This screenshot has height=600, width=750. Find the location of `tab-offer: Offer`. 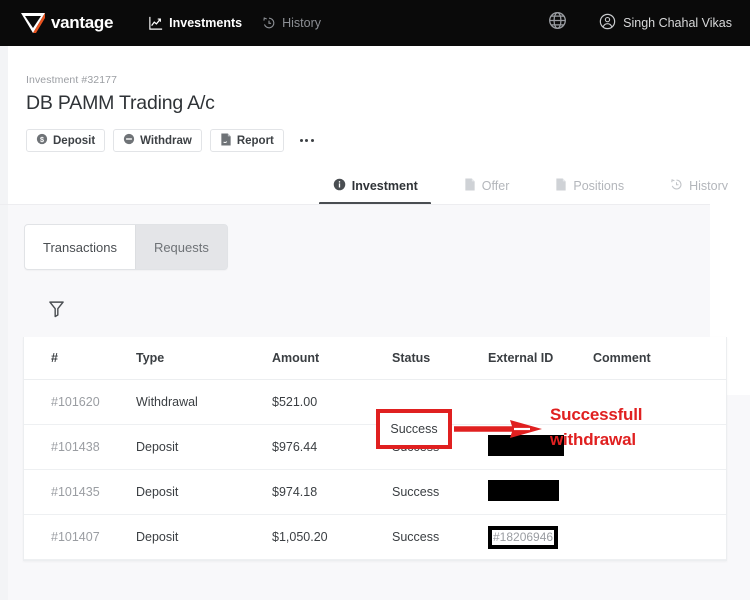

tab-offer: Offer is located at coordinates (487, 186).